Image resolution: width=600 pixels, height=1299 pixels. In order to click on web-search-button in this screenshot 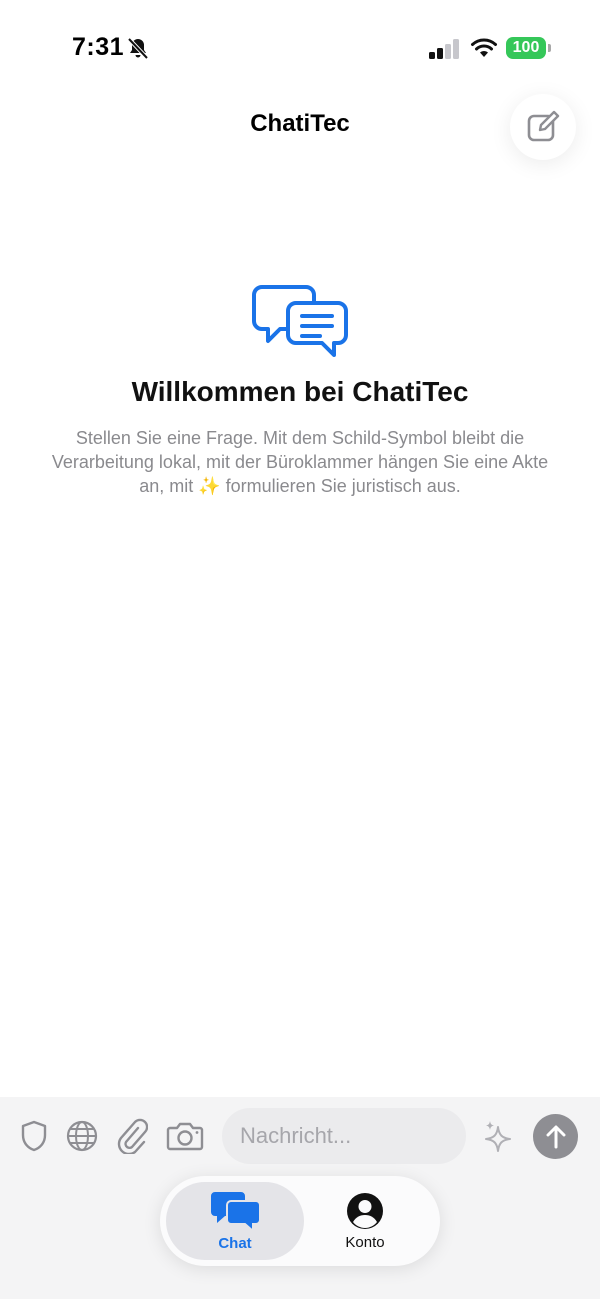, I will do `click(82, 1136)`.